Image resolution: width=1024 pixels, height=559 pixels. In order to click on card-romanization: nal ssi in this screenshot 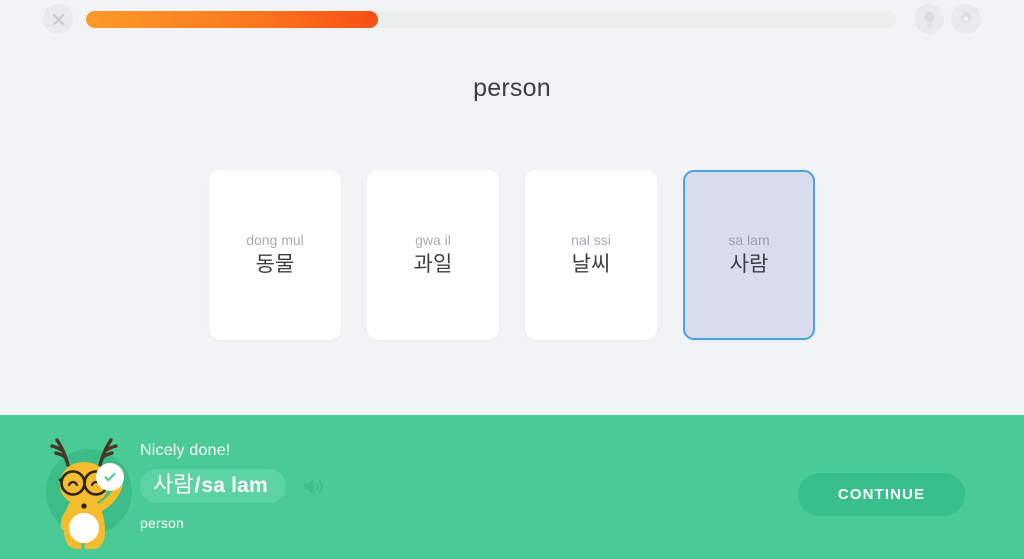, I will do `click(591, 239)`.